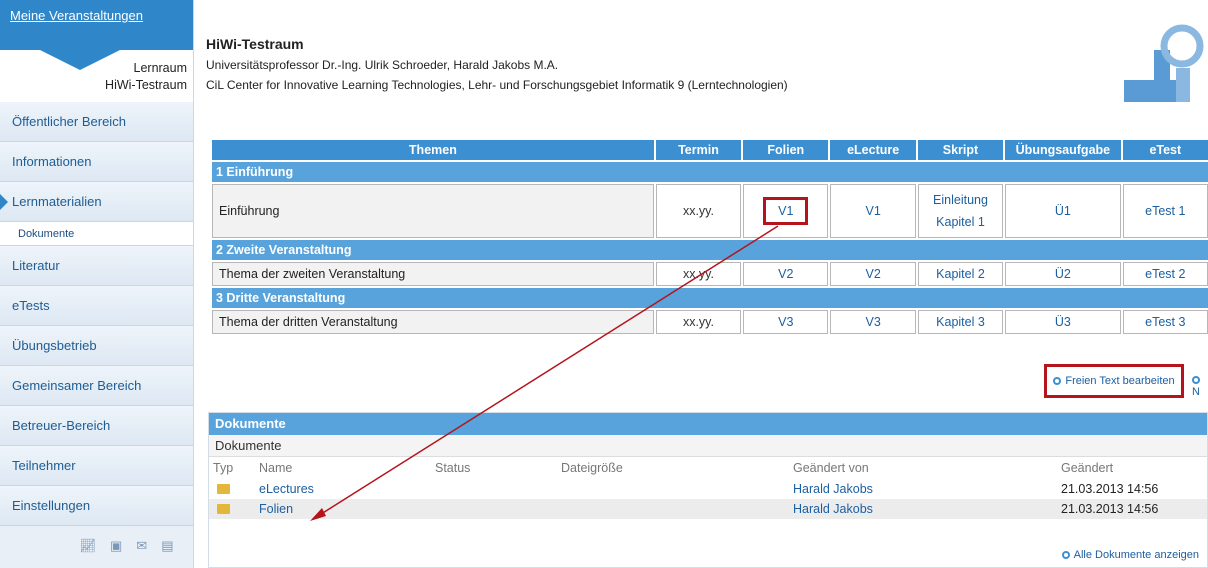 The width and height of the screenshot is (1208, 568). What do you see at coordinates (873, 274) in the screenshot?
I see `electure-link: V2` at bounding box center [873, 274].